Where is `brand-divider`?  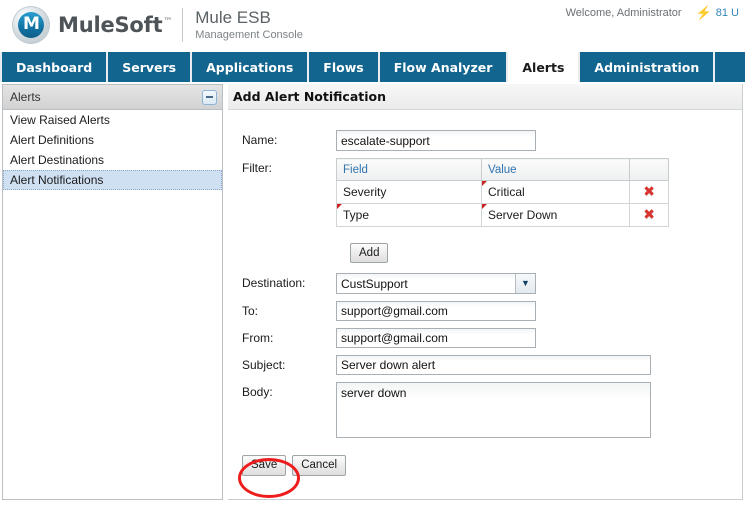
brand-divider is located at coordinates (183, 25).